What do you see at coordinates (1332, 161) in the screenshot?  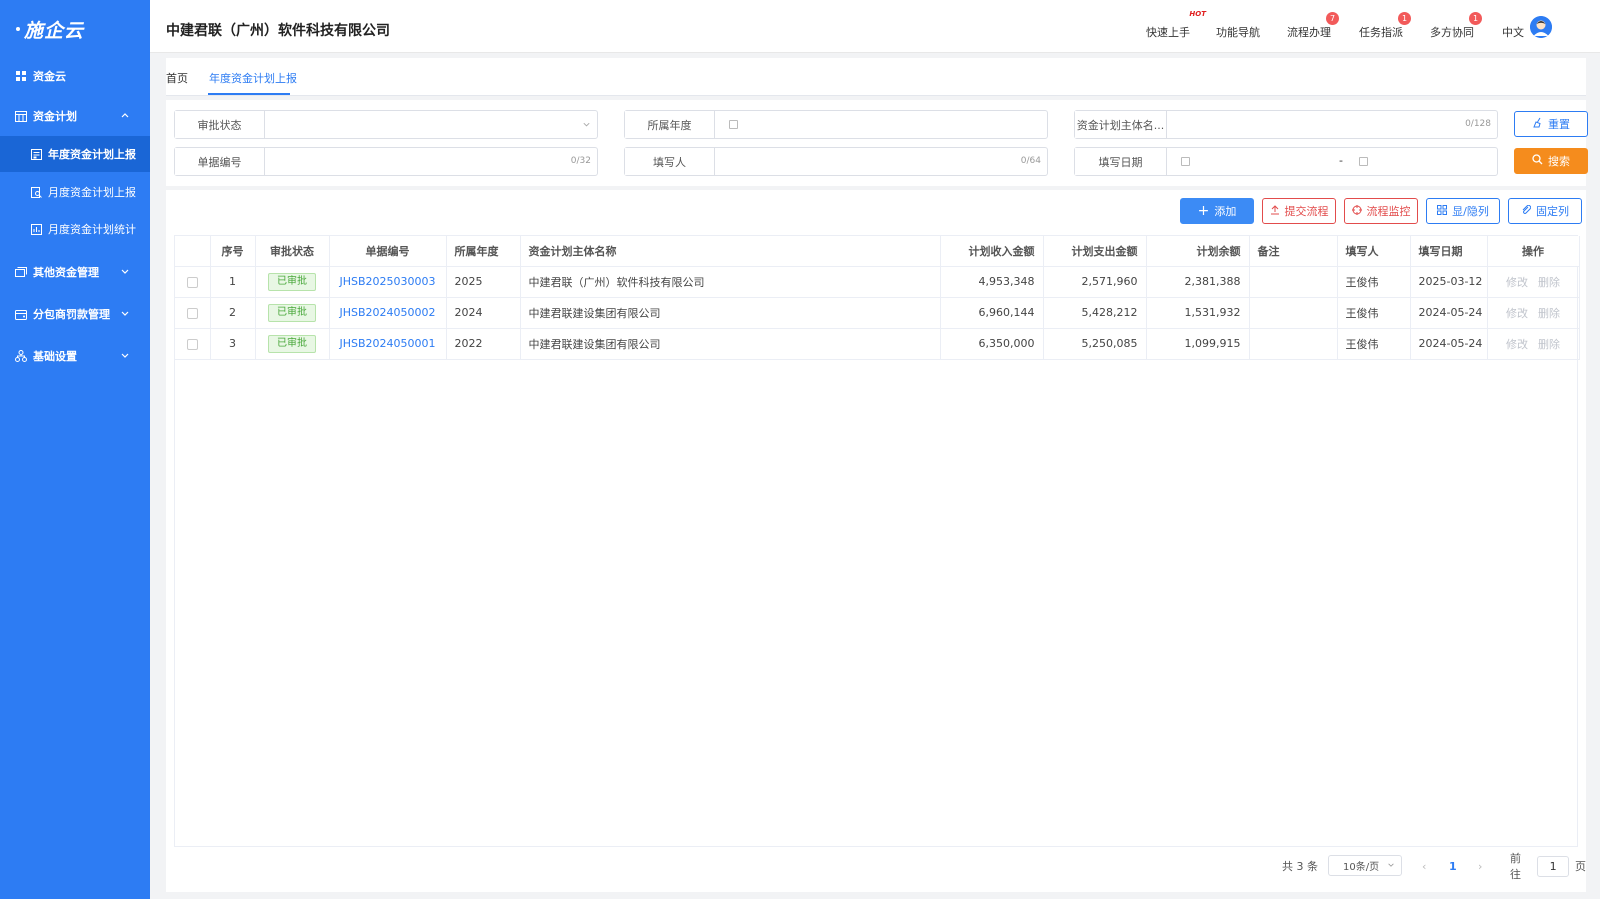 I see `fill-date-range-picker: -` at bounding box center [1332, 161].